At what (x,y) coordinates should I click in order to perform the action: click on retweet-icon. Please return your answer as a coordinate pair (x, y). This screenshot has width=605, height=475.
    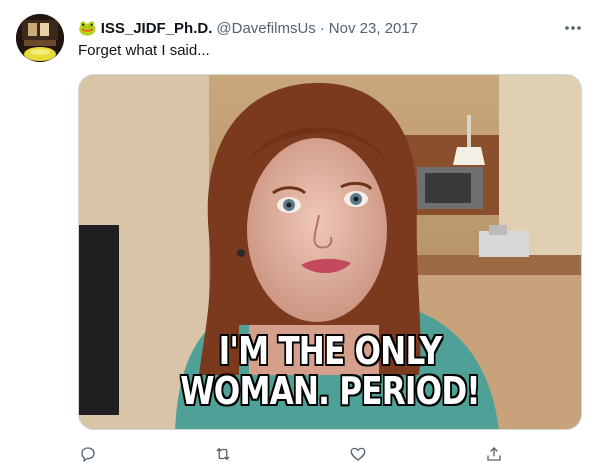
    Looking at the image, I should click on (223, 454).